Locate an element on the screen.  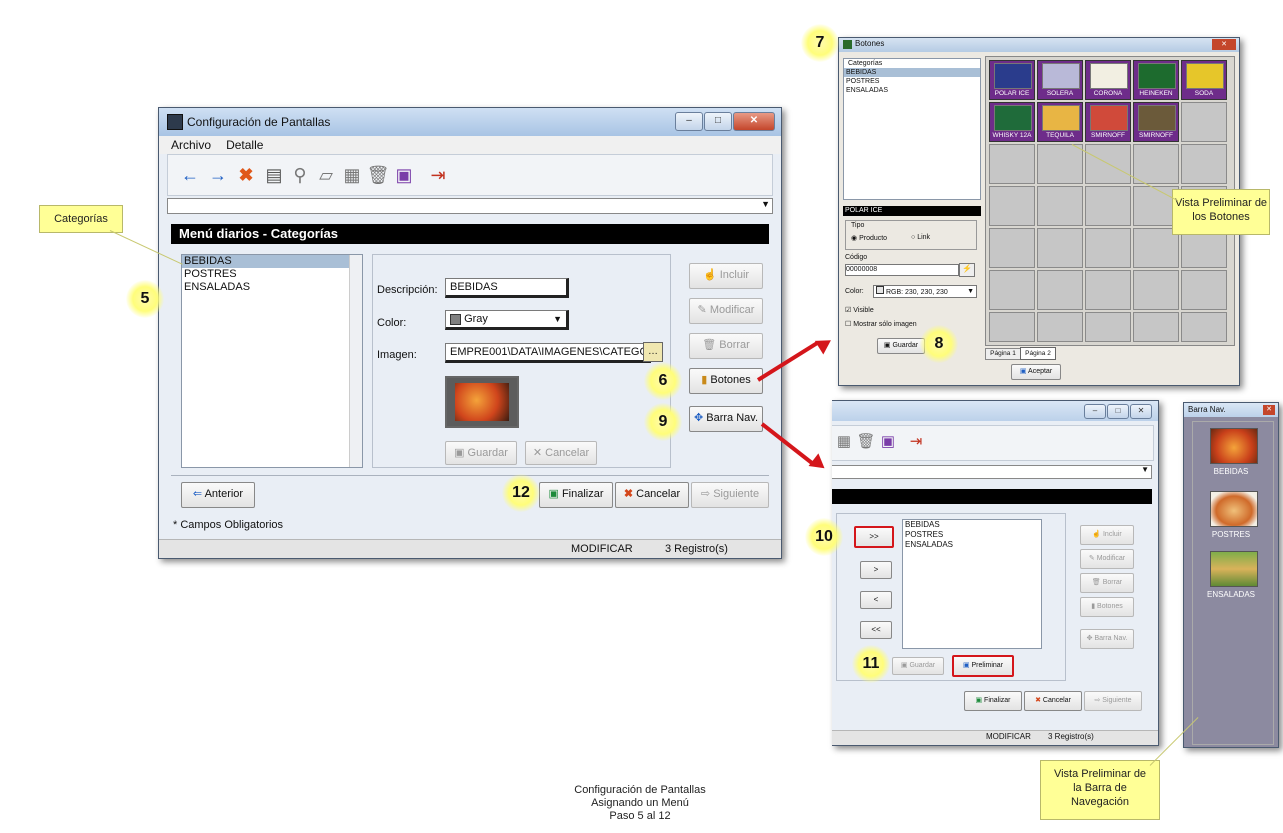
codigo-lookup-button: ⚡ is located at coordinates (967, 270).